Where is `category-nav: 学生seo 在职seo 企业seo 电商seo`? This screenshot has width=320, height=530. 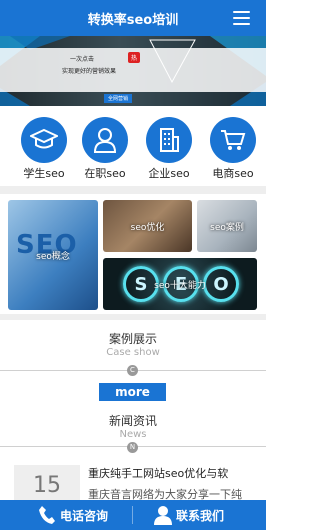
category-nav: 学生seo 在职seo 企业seo 电商seo is located at coordinates (133, 148).